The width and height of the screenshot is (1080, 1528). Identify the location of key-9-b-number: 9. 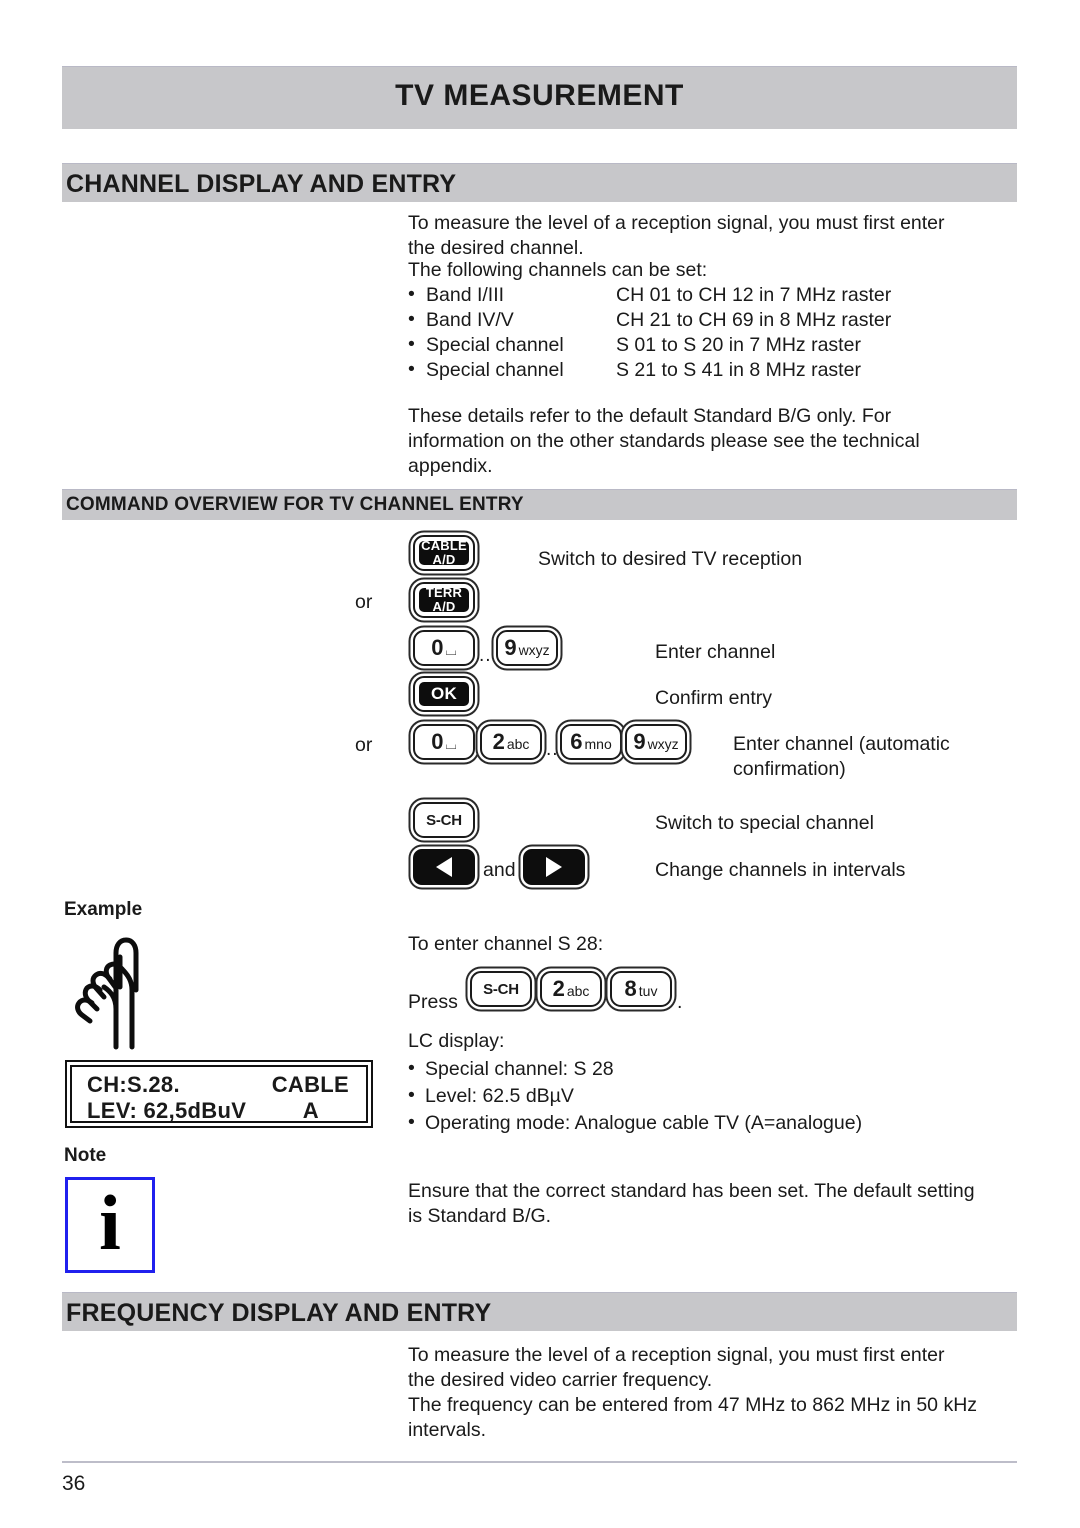
(639, 741).